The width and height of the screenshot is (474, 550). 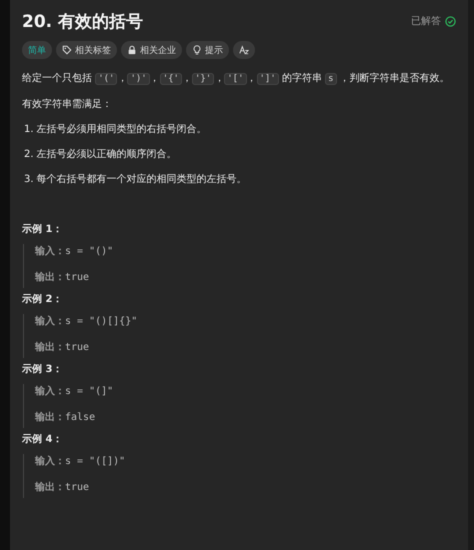 What do you see at coordinates (236, 79) in the screenshot?
I see `problem-description: 给定一个只包括 '(' ， ')' ， '{' ， '}' ， '[' ， ']' 的字符串 s ，判断字符串是否有效。` at bounding box center [236, 79].